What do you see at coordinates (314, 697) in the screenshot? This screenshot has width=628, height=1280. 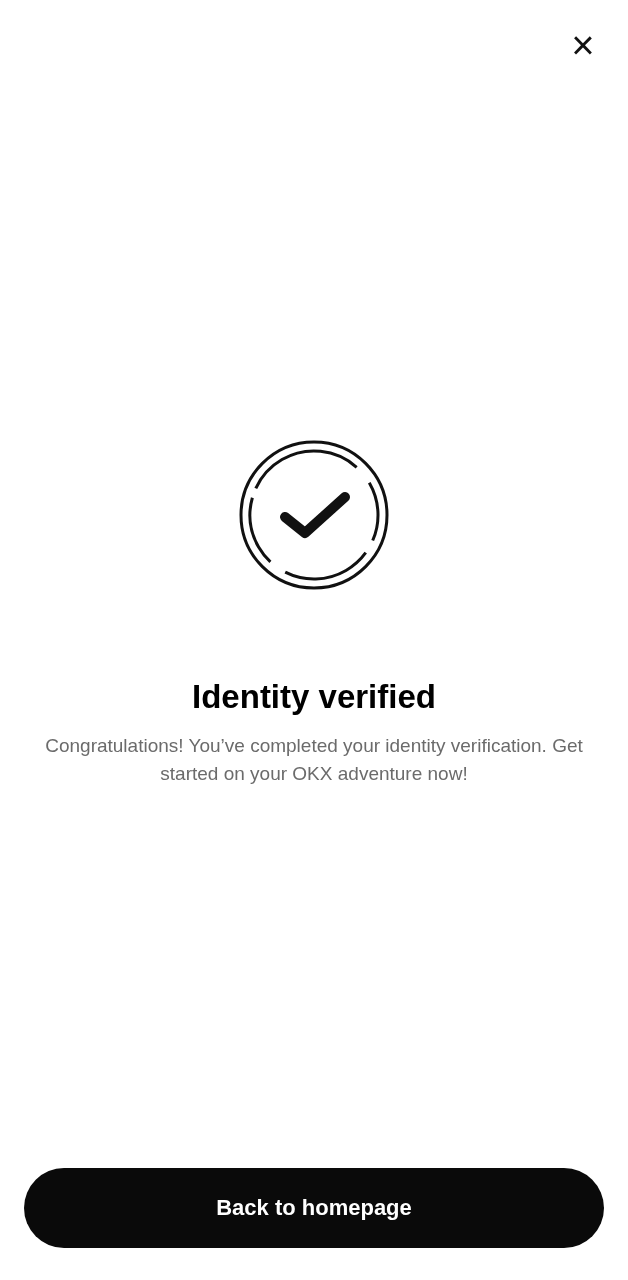 I see `status-title: Identity verified` at bounding box center [314, 697].